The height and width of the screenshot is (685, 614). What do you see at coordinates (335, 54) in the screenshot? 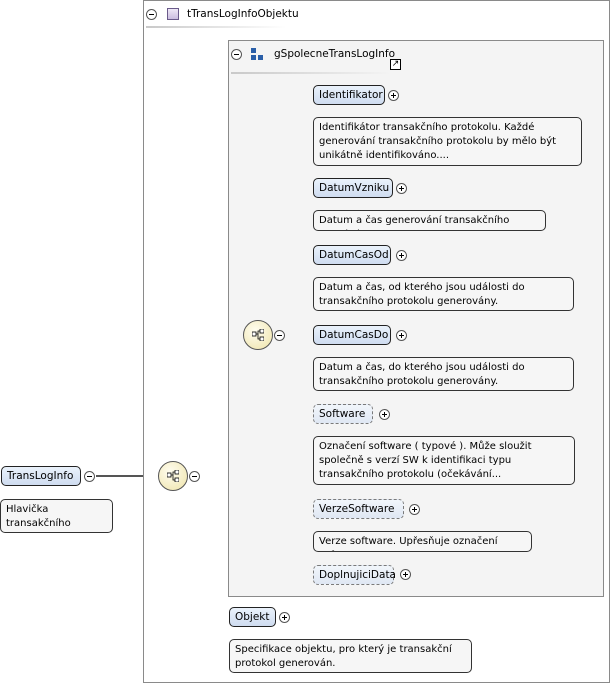
I see `group-name: gSpolecneTransLogInfo` at bounding box center [335, 54].